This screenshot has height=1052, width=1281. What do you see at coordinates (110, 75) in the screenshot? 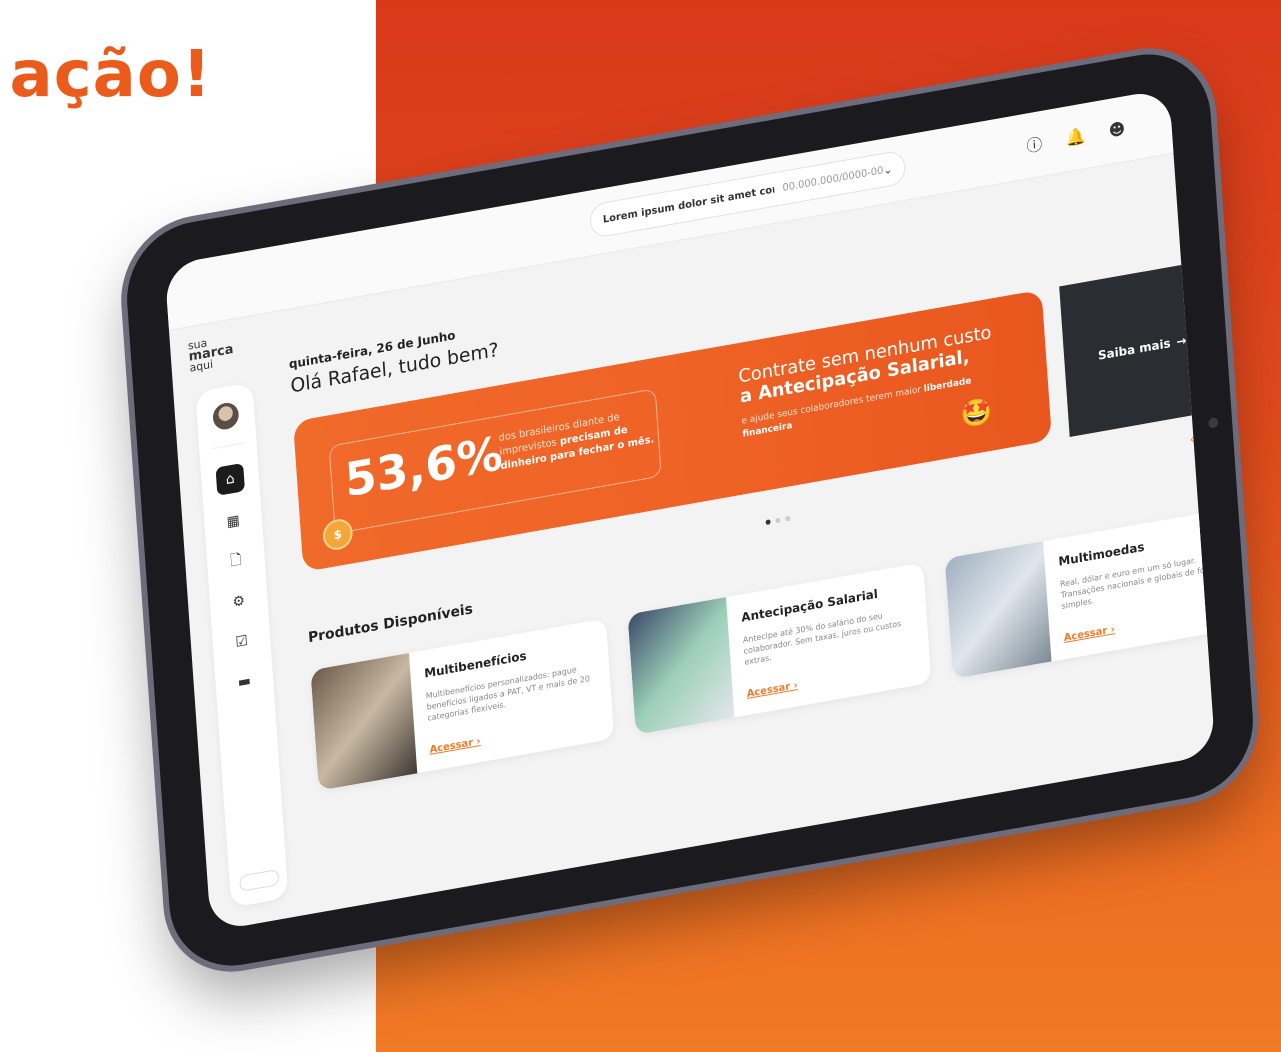
I see `headline-text: ação!` at bounding box center [110, 75].